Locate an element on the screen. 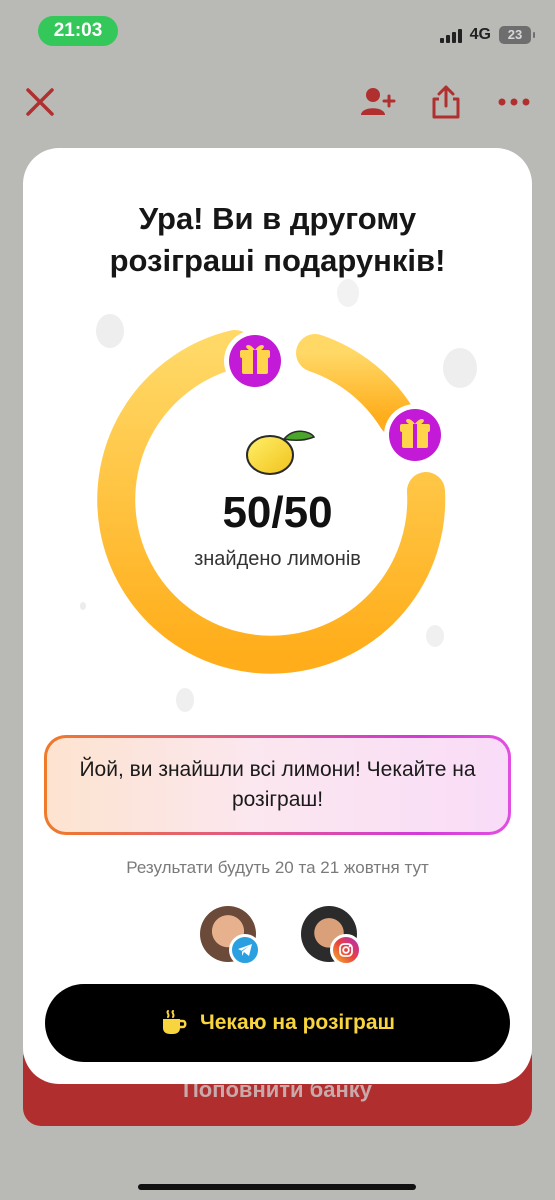 The image size is (555, 1200). status-indicators: 4G 23 is located at coordinates (487, 35).